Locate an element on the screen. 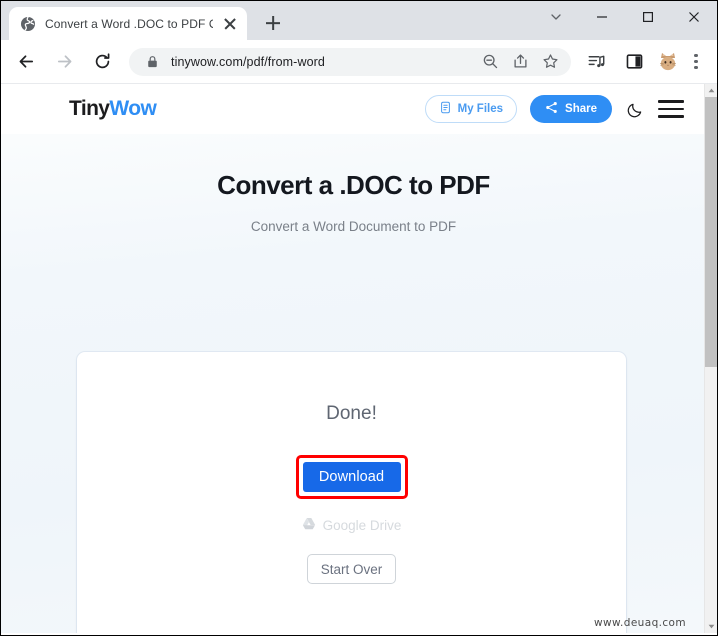  watermark: www.deuaq.com is located at coordinates (640, 623).